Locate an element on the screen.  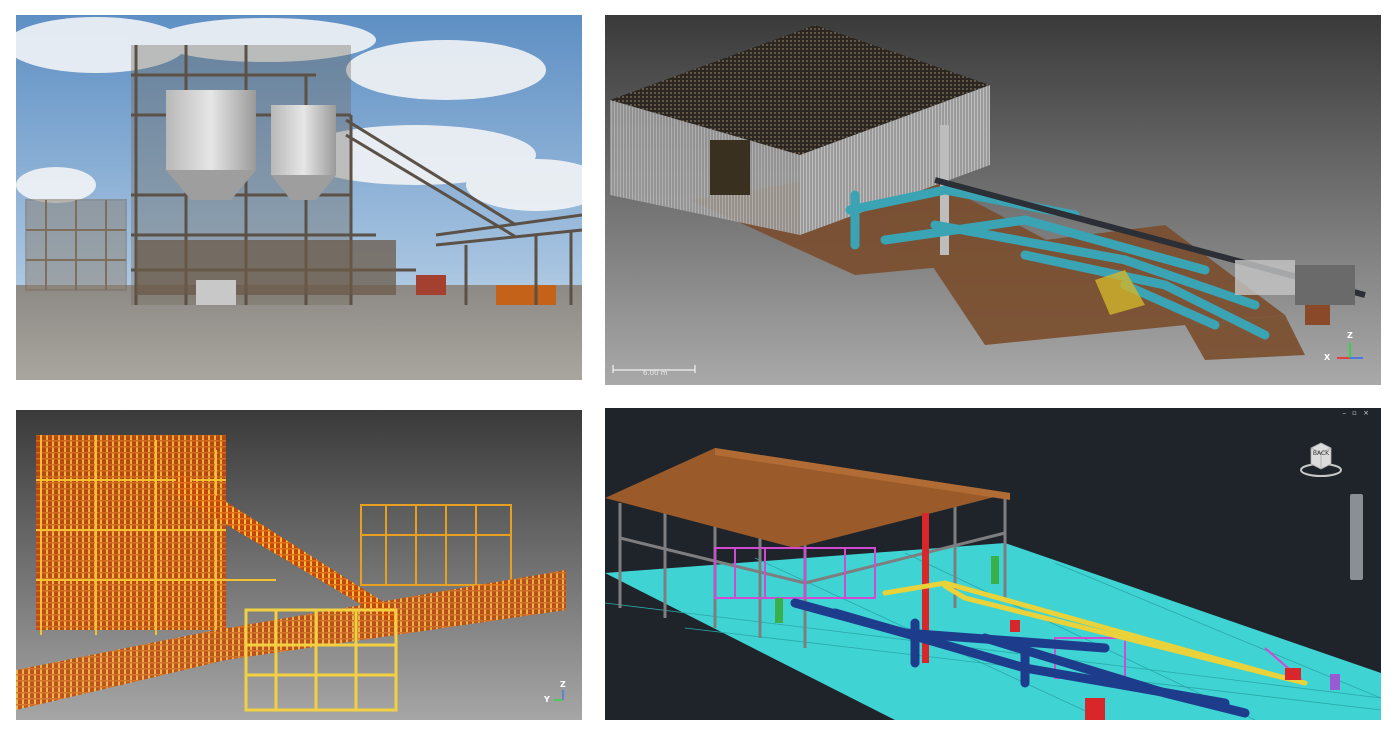
scale-label: 6.00 m is located at coordinates (655, 373).